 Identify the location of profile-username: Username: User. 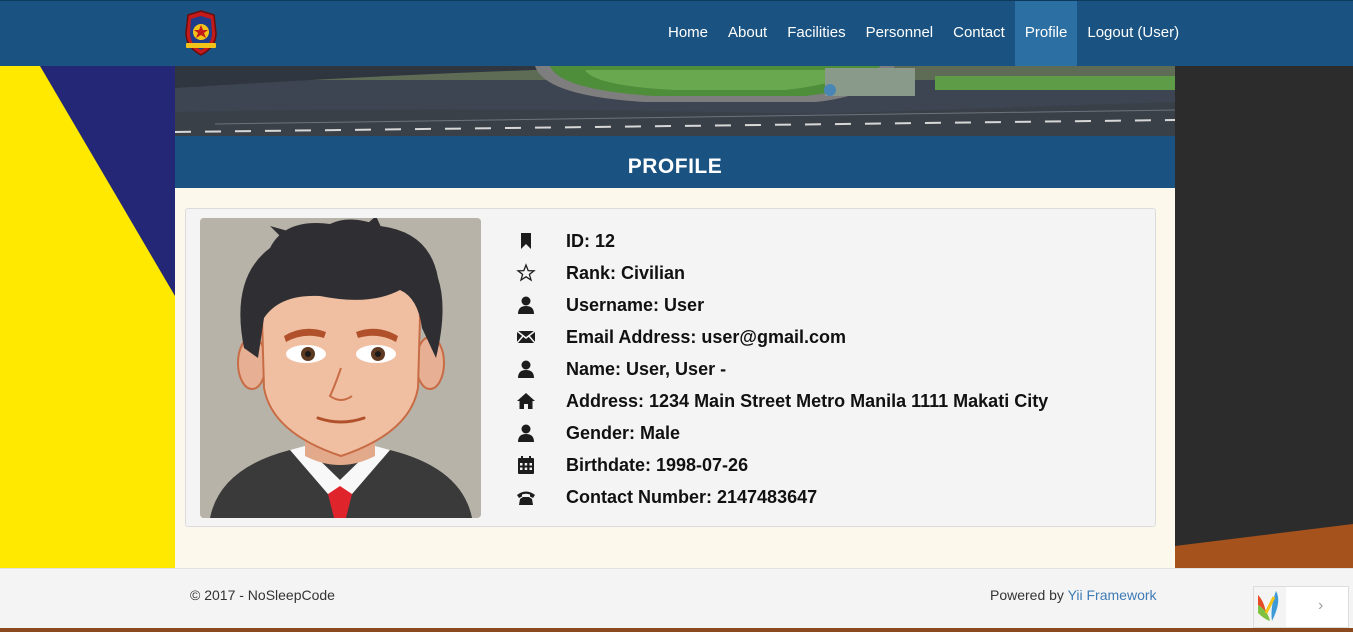
(635, 304).